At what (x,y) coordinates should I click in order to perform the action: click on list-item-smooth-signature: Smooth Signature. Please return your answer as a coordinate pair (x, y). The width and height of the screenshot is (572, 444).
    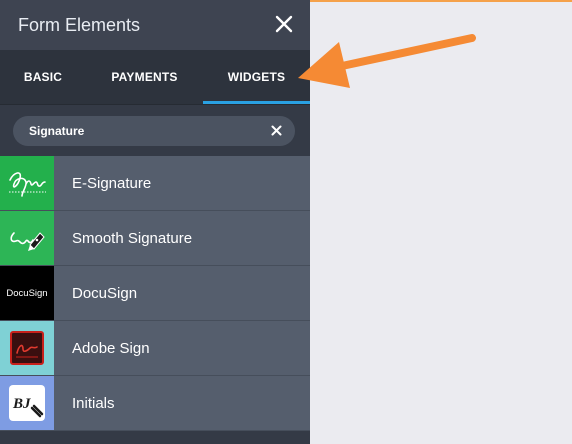
    Looking at the image, I should click on (155, 238).